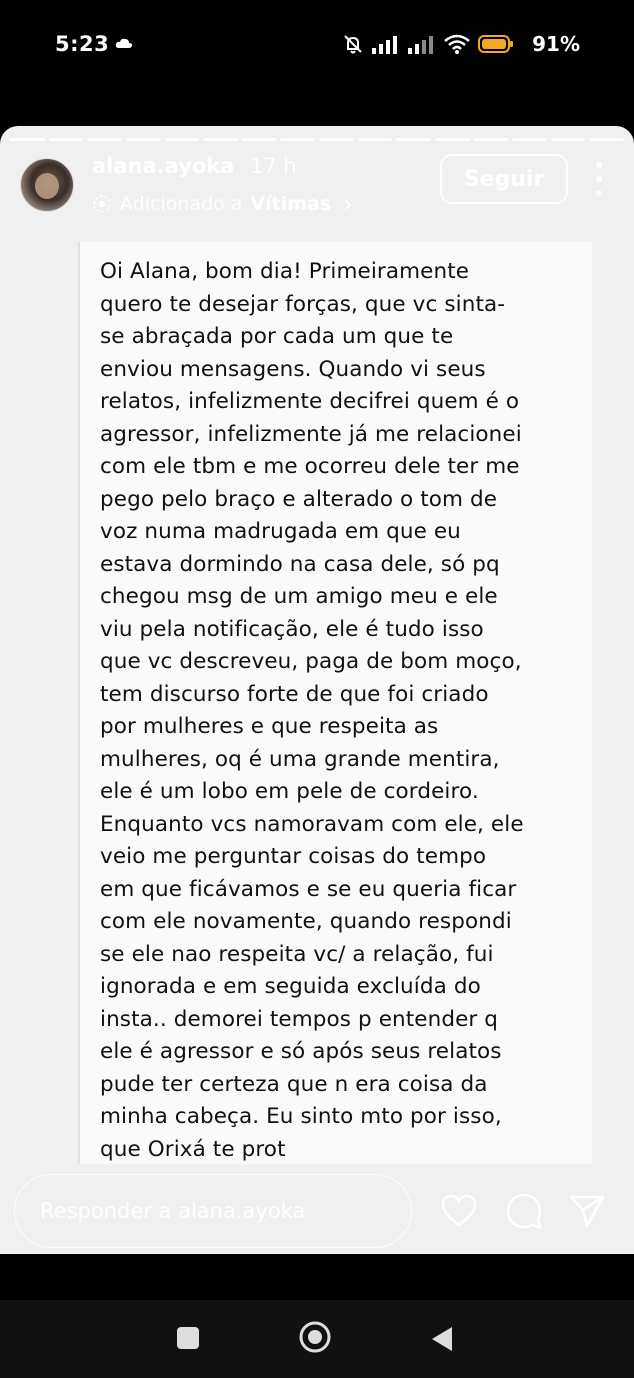 This screenshot has height=1378, width=634. I want to click on story-time-ago: 17 h, so click(273, 166).